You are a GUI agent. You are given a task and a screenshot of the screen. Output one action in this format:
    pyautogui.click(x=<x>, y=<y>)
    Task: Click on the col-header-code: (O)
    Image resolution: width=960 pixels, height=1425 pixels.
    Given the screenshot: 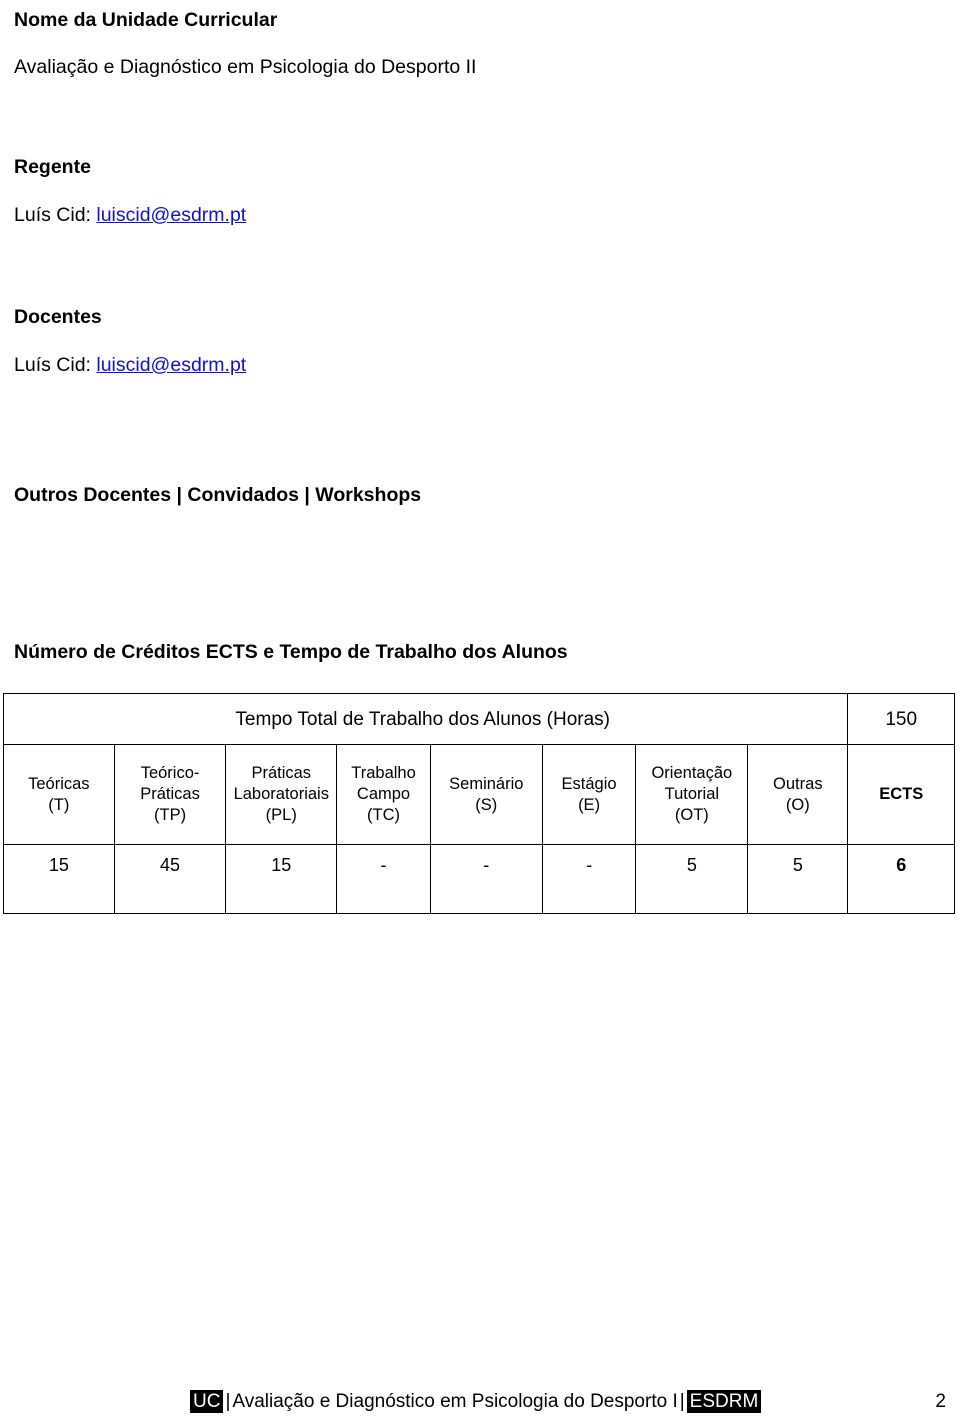 What is the action you would take?
    pyautogui.click(x=797, y=804)
    